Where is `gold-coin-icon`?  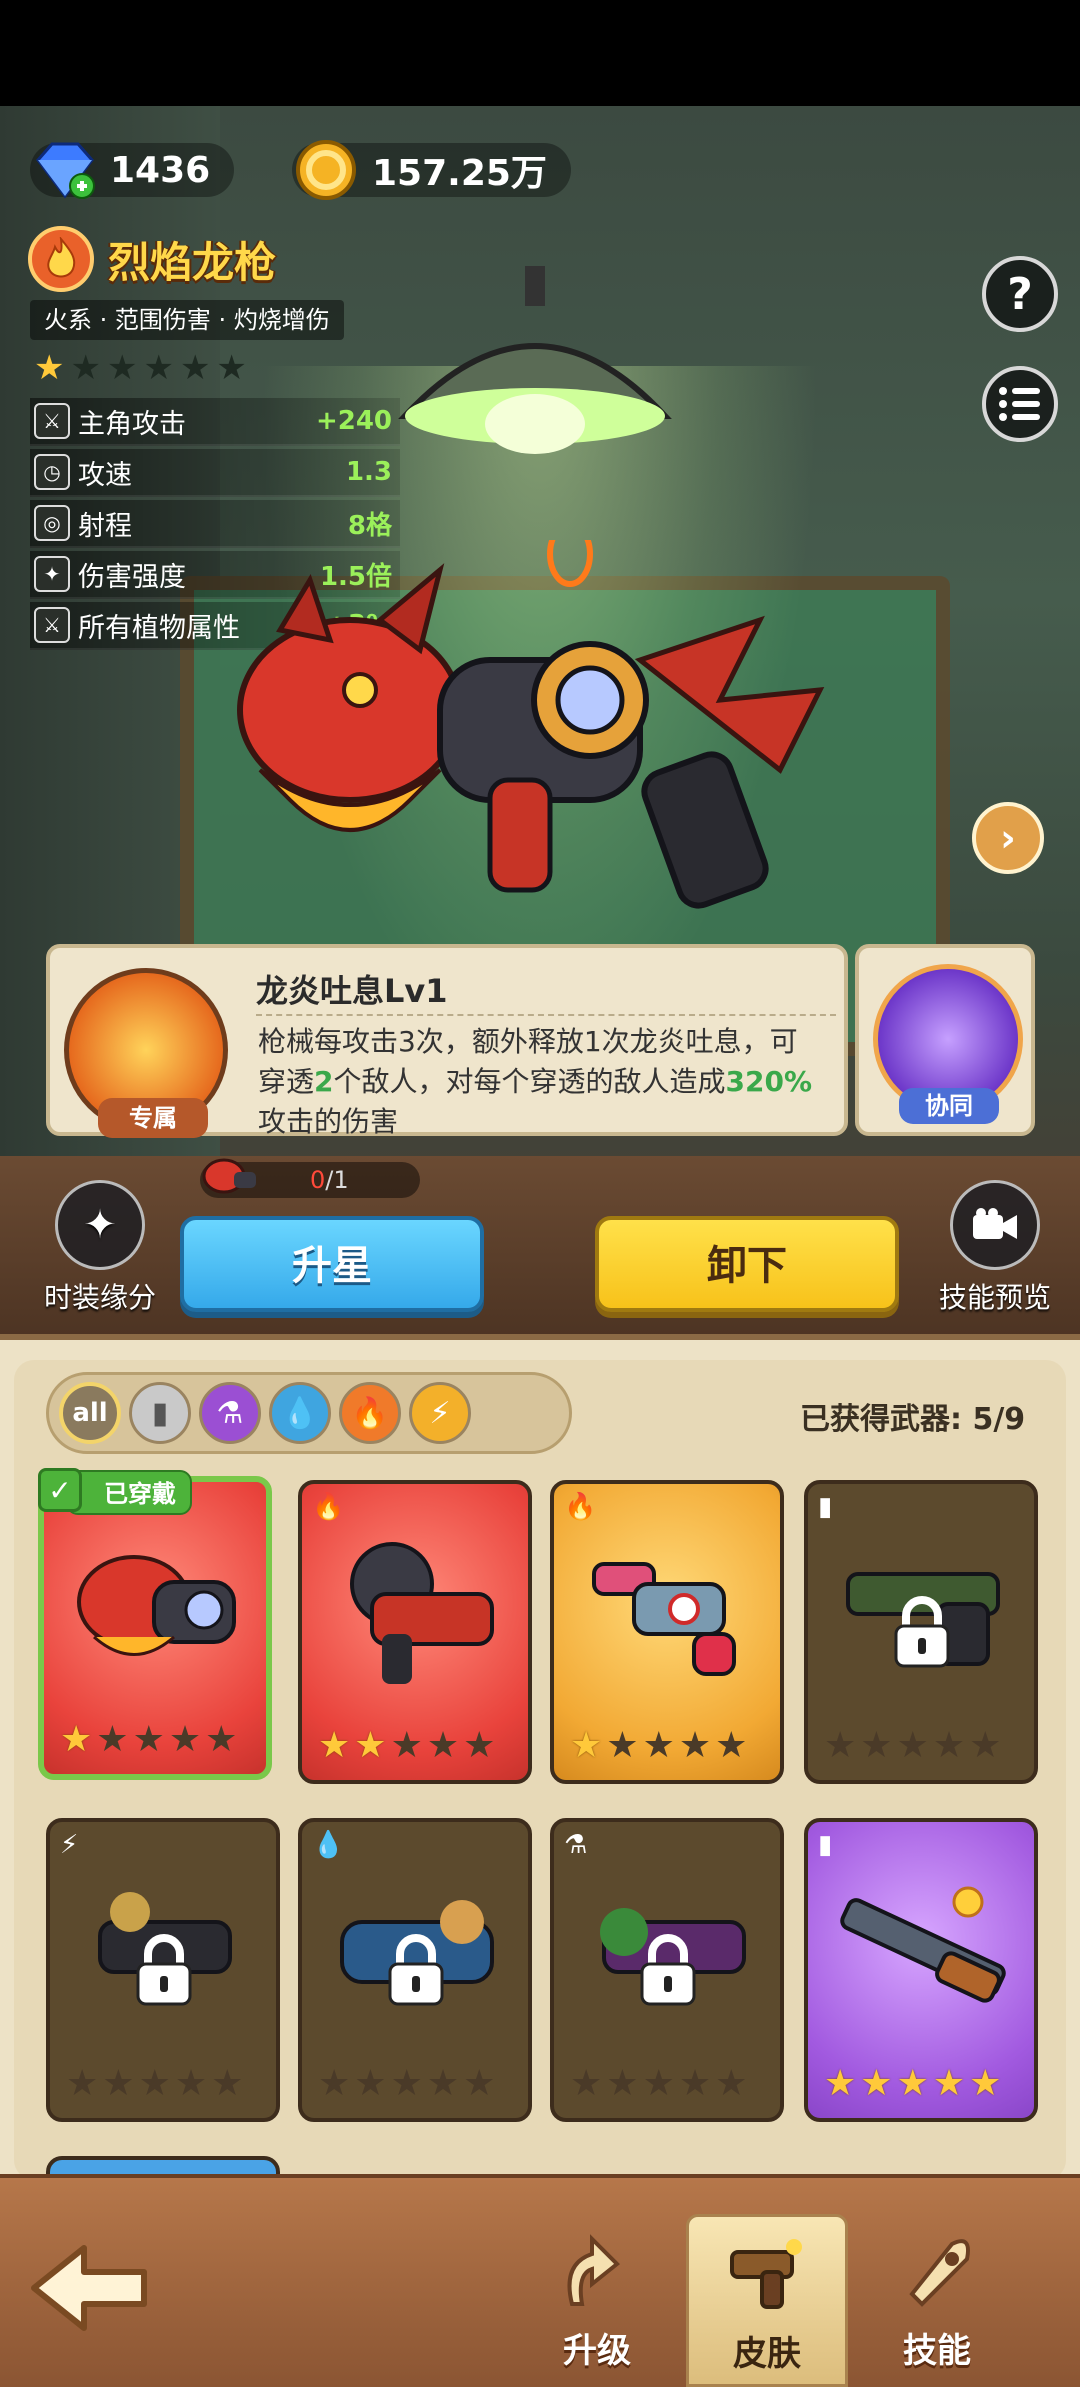
gold-coin-icon is located at coordinates (326, 170).